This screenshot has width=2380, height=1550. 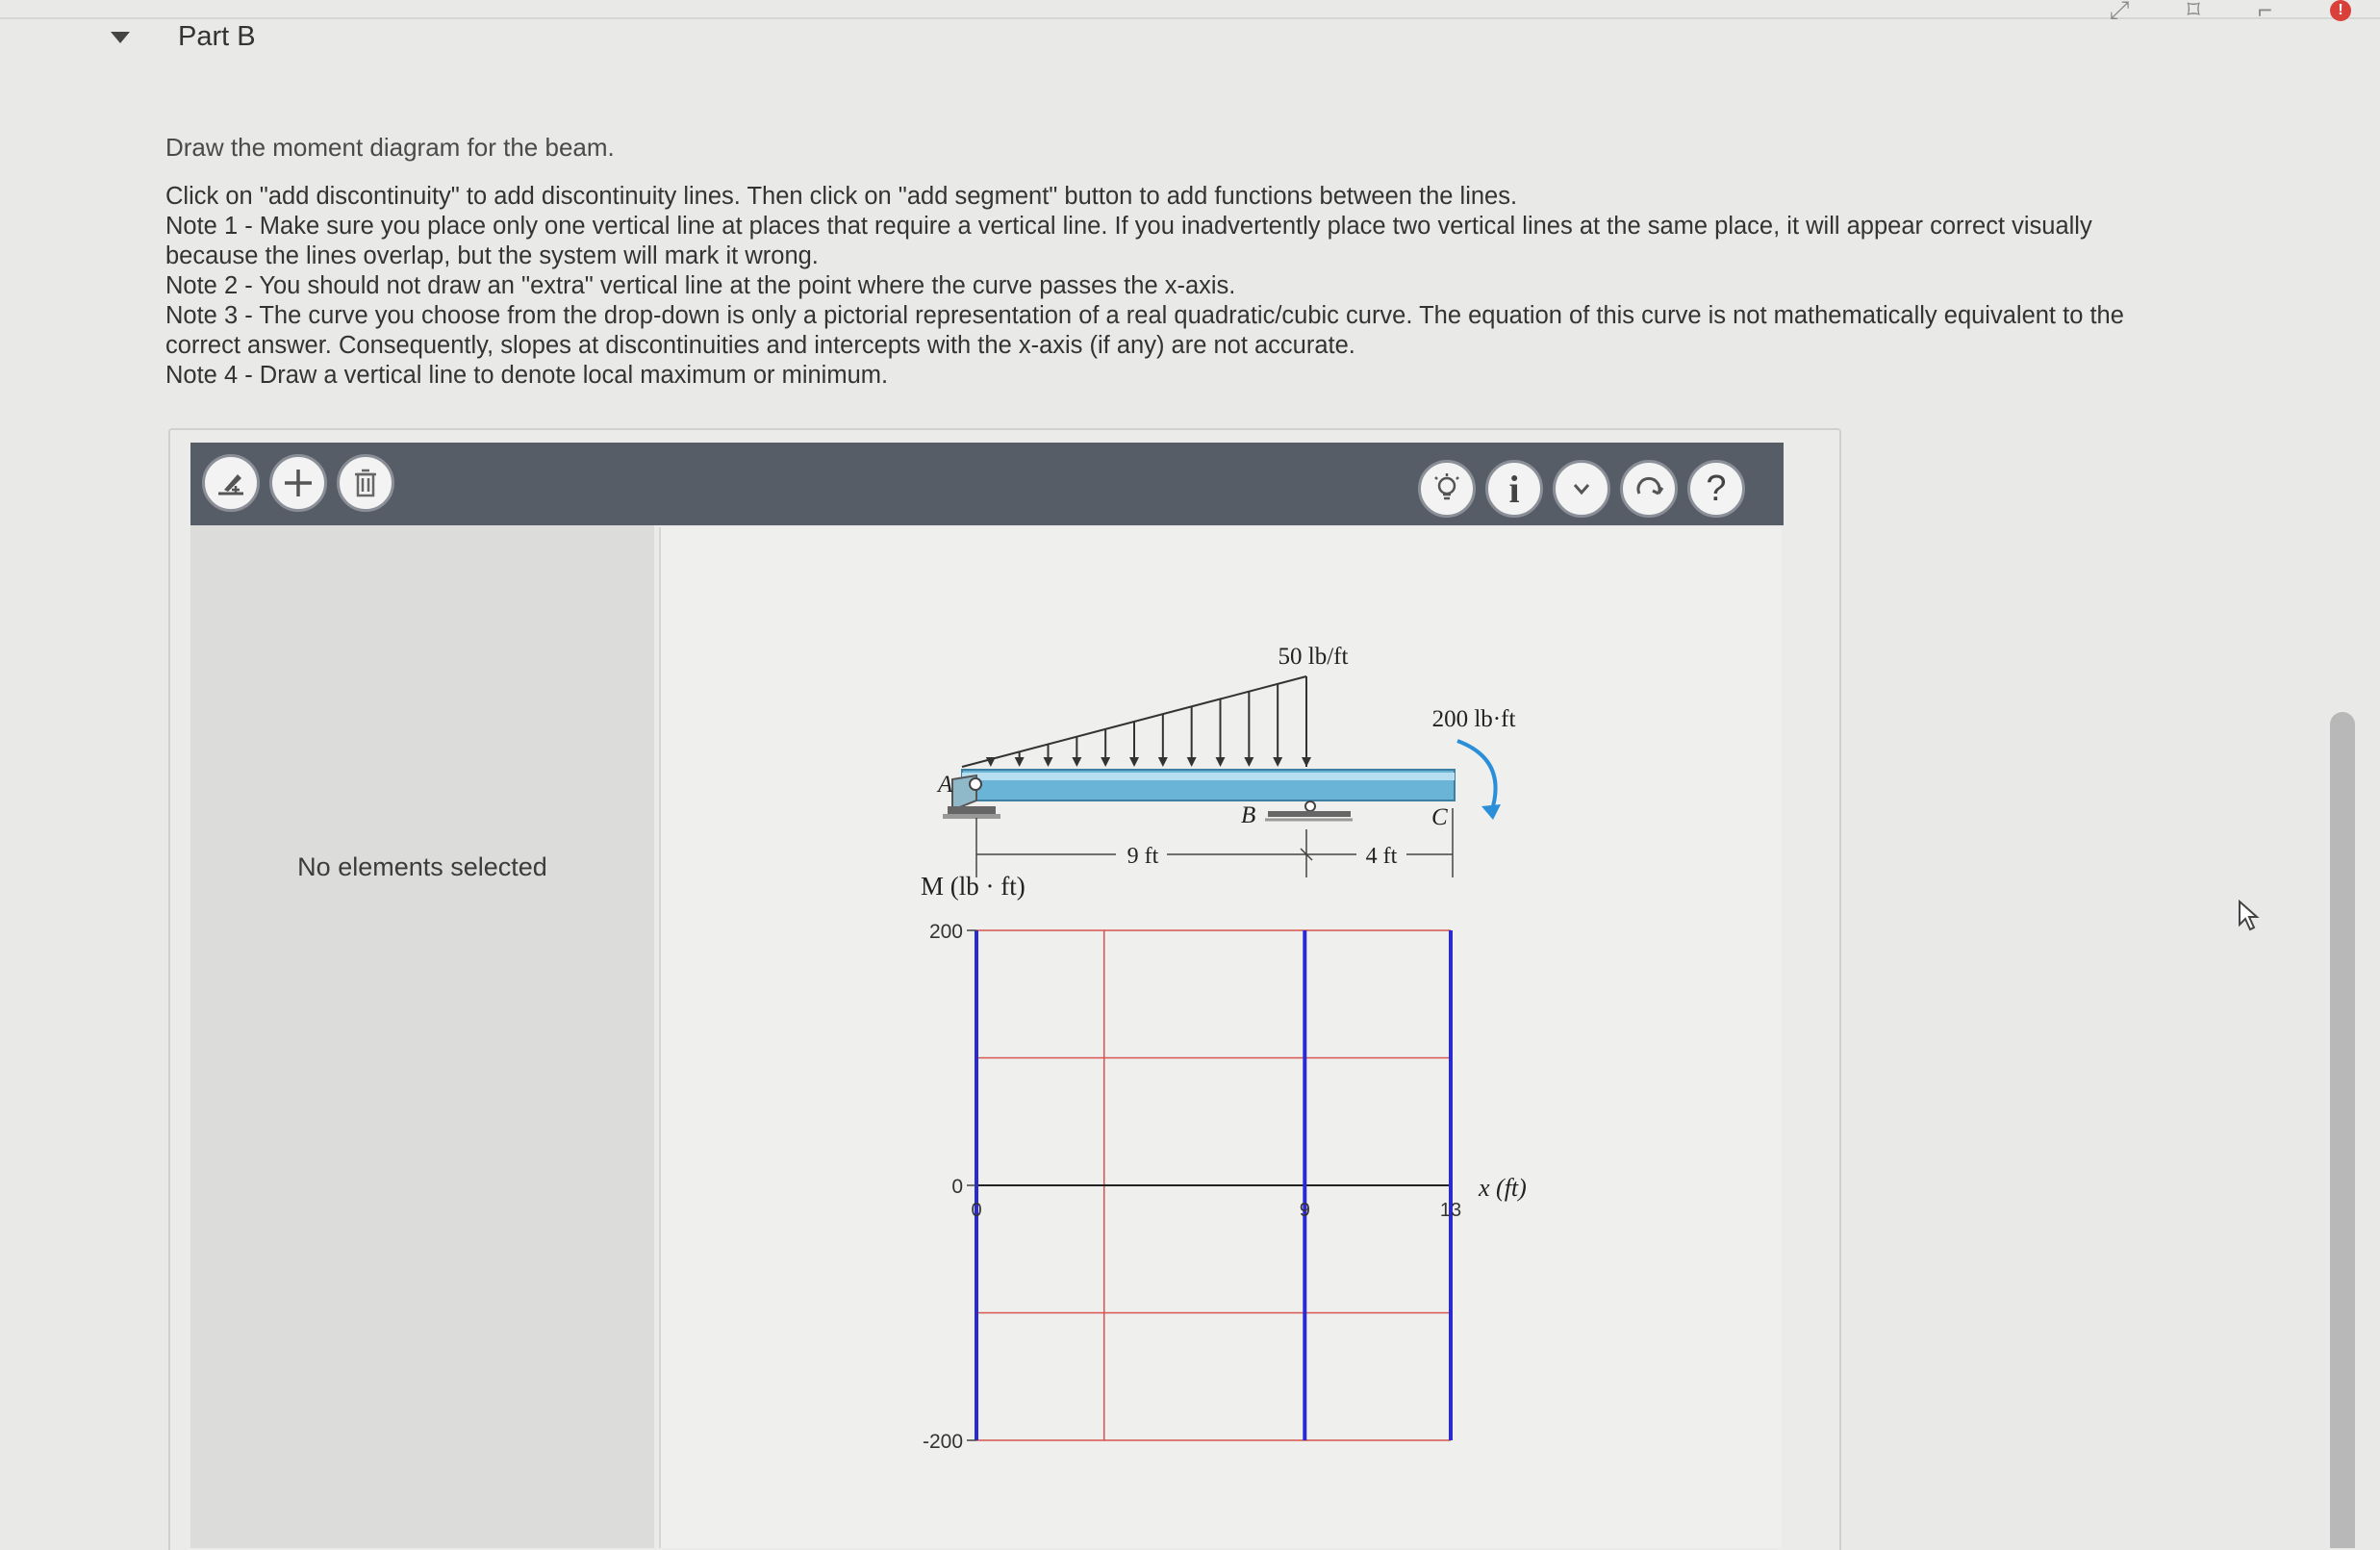 What do you see at coordinates (1451, 1210) in the screenshot?
I see `x-tick-label: 13` at bounding box center [1451, 1210].